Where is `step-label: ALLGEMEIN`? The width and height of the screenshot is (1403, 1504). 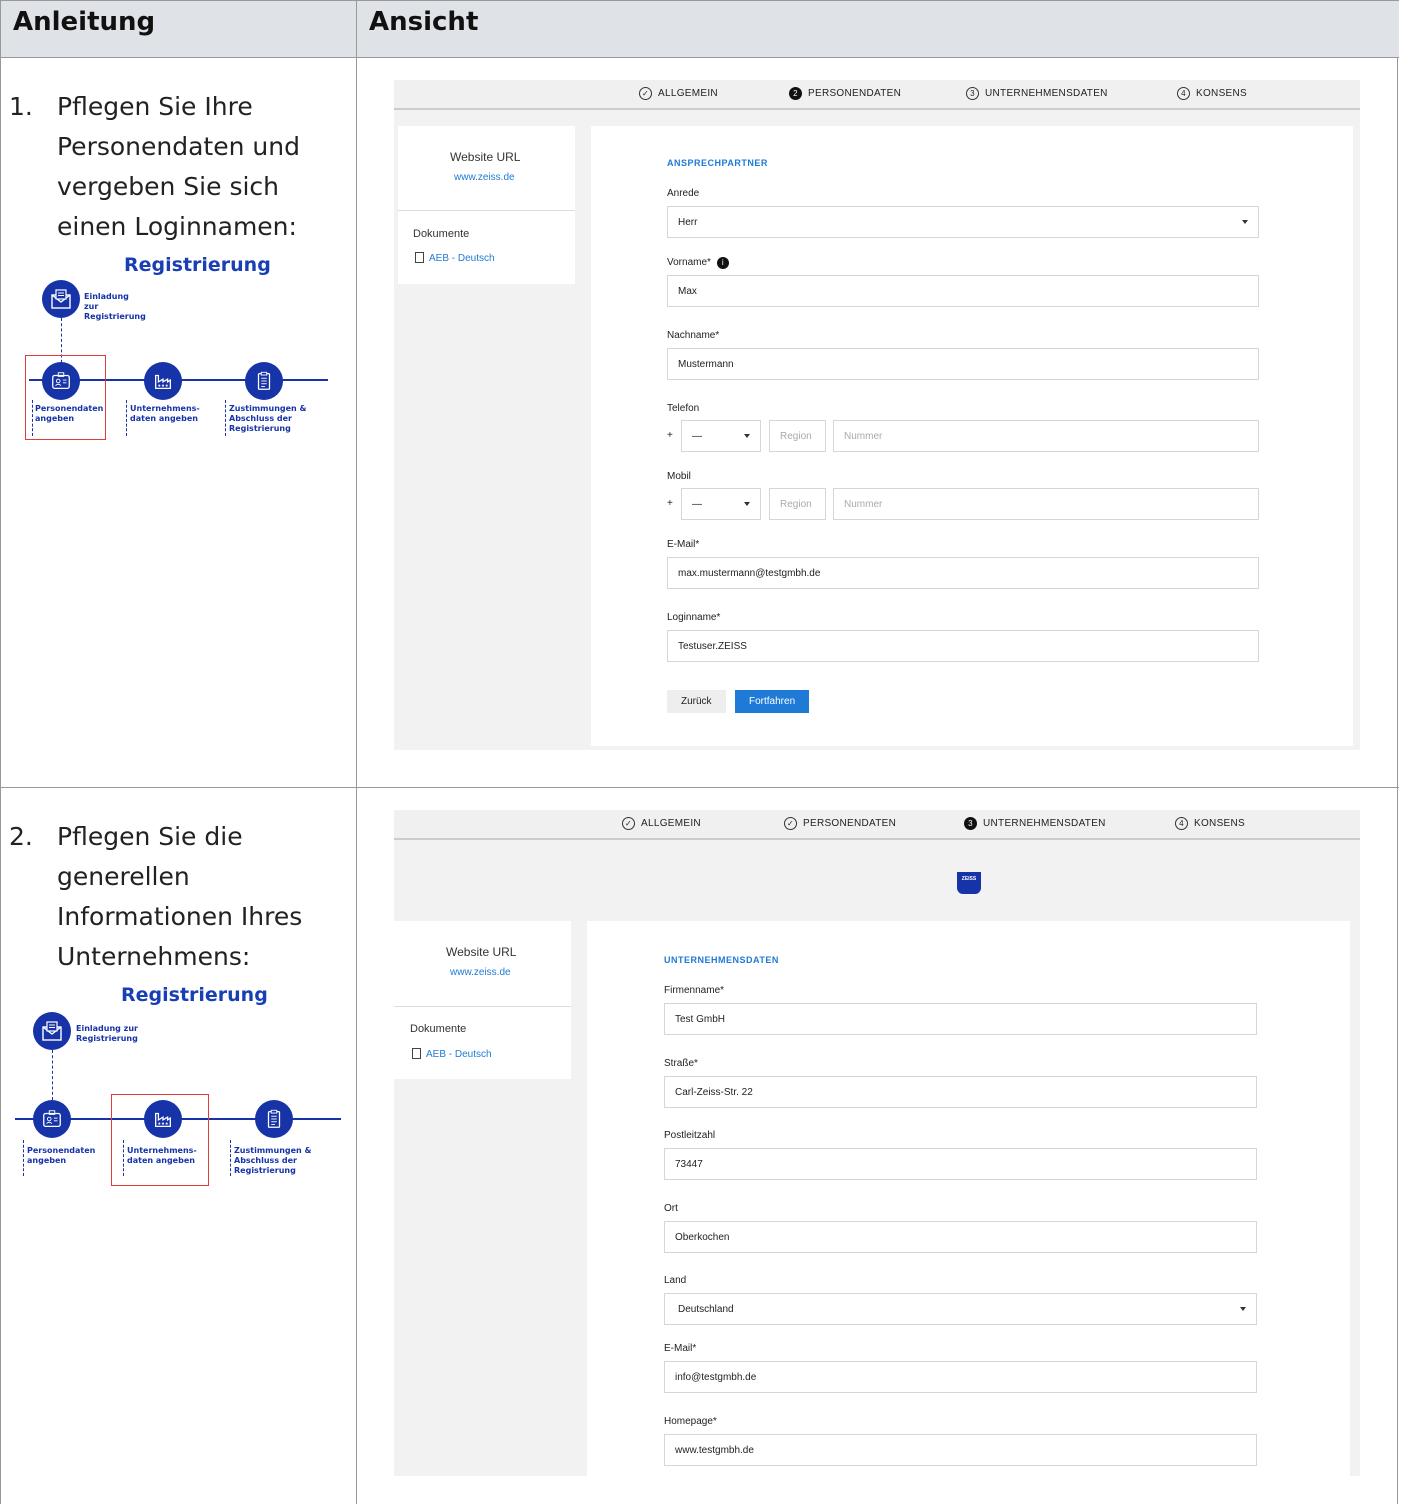 step-label: ALLGEMEIN is located at coordinates (671, 823).